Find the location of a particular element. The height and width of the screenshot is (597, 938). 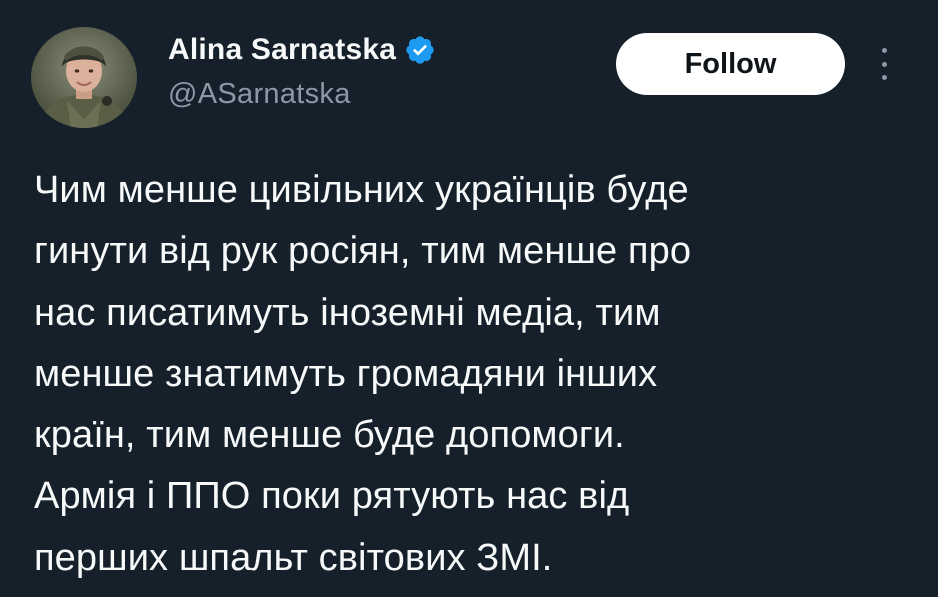

more-vertical-icon is located at coordinates (884, 64).